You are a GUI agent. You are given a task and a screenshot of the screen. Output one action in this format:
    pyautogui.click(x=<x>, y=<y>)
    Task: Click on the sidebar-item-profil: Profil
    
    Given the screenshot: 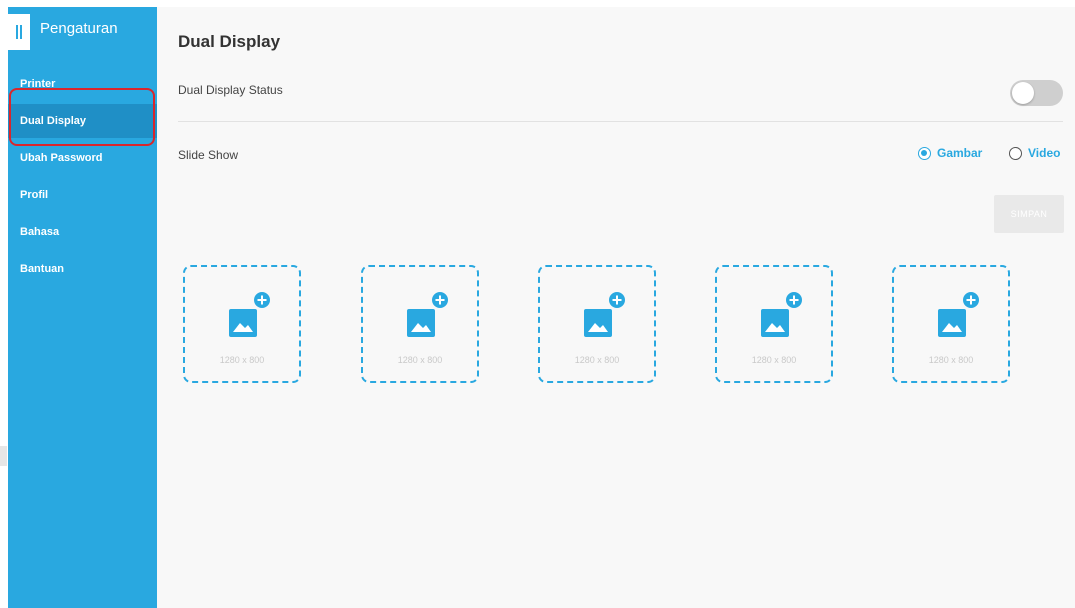 What is the action you would take?
    pyautogui.click(x=82, y=195)
    